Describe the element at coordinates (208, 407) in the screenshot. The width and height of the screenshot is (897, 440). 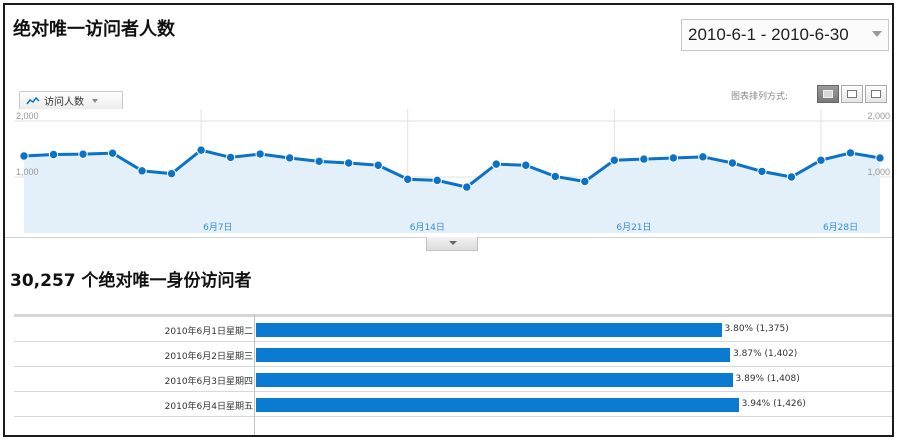
I see `row-date-label: 2010年6月4日星期五` at that location.